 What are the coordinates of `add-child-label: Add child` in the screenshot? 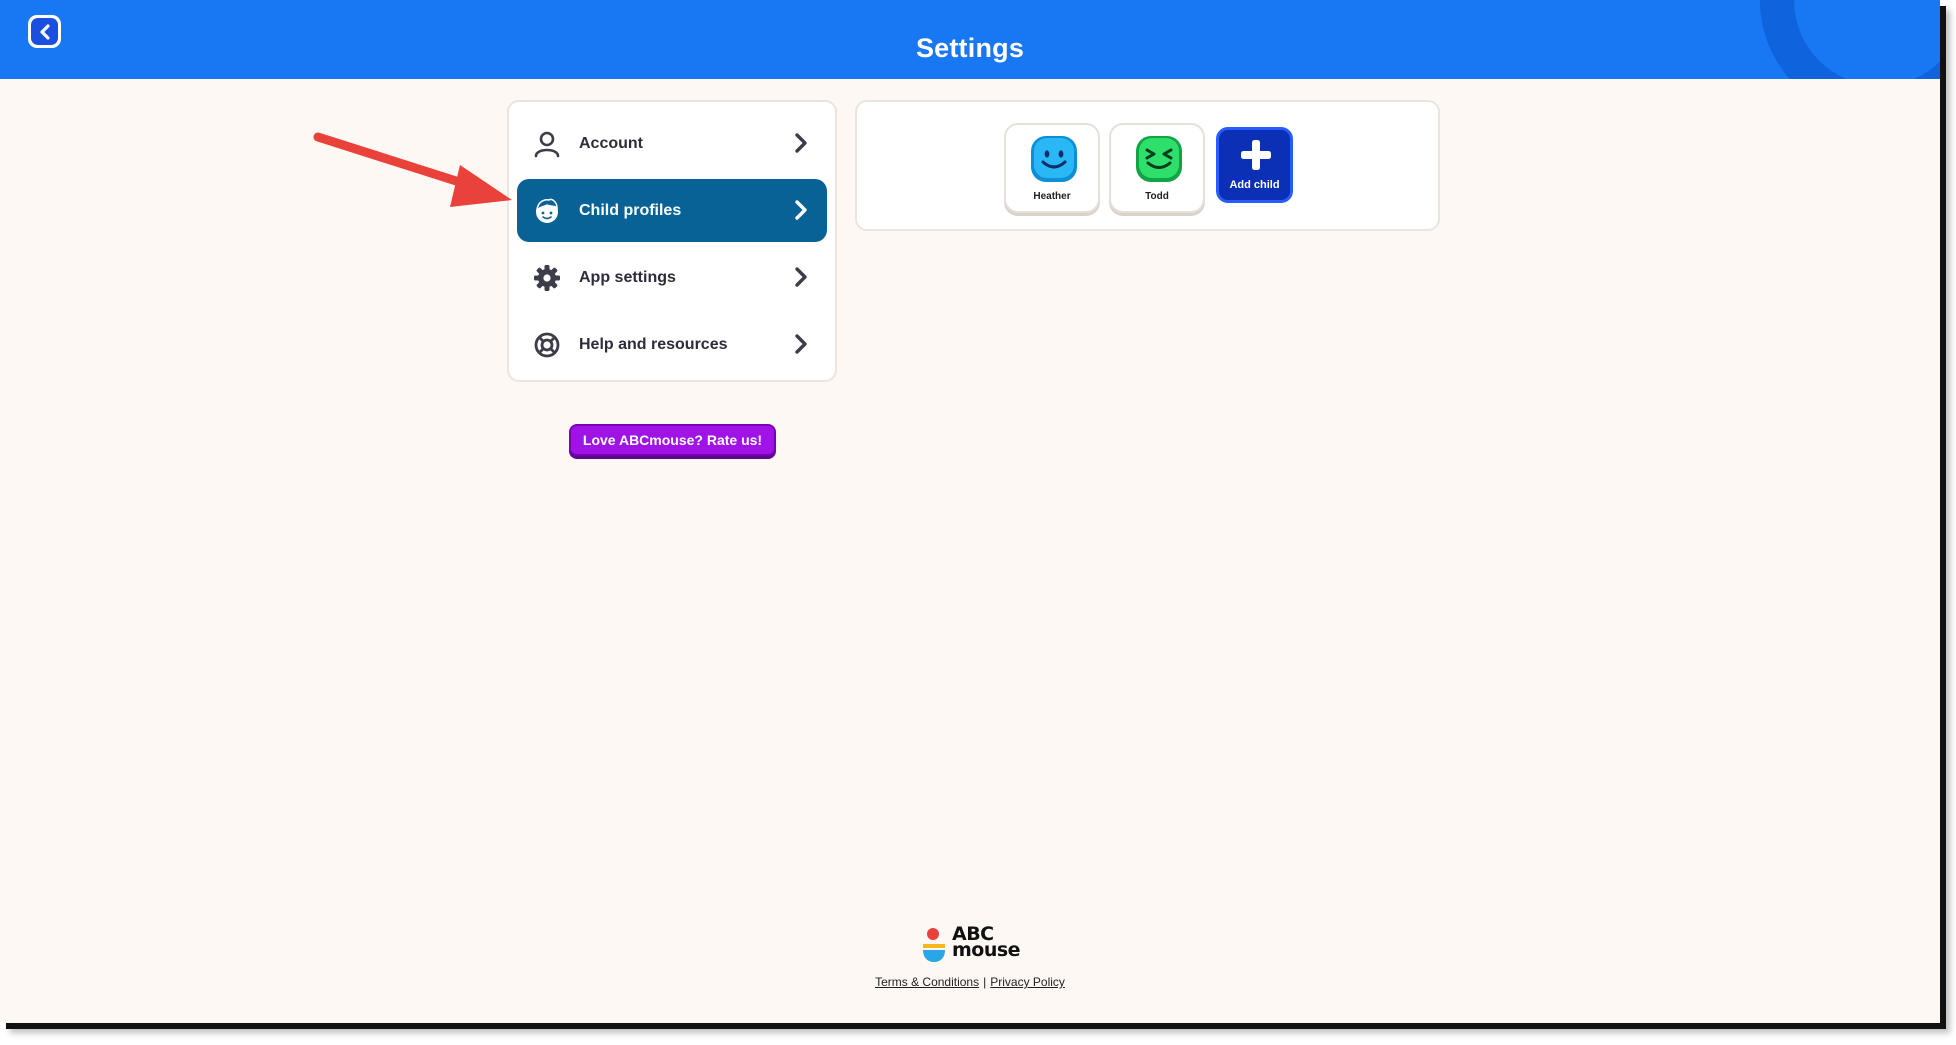 It's located at (1254, 185).